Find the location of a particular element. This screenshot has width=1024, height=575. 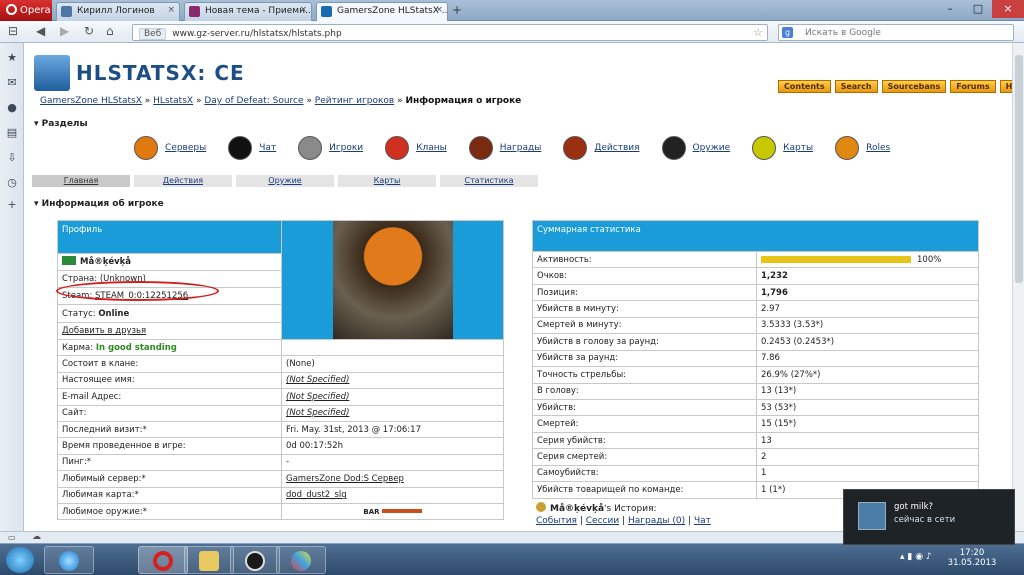

profile-label: Сайт: is located at coordinates (169, 413).